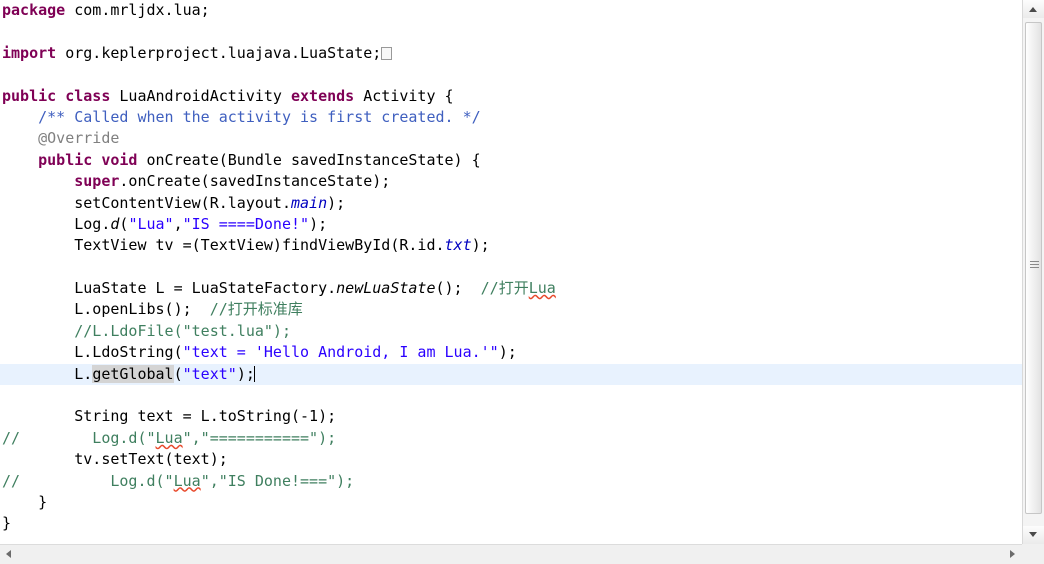  What do you see at coordinates (504, 288) in the screenshot?
I see `code-token: //打开` at bounding box center [504, 288].